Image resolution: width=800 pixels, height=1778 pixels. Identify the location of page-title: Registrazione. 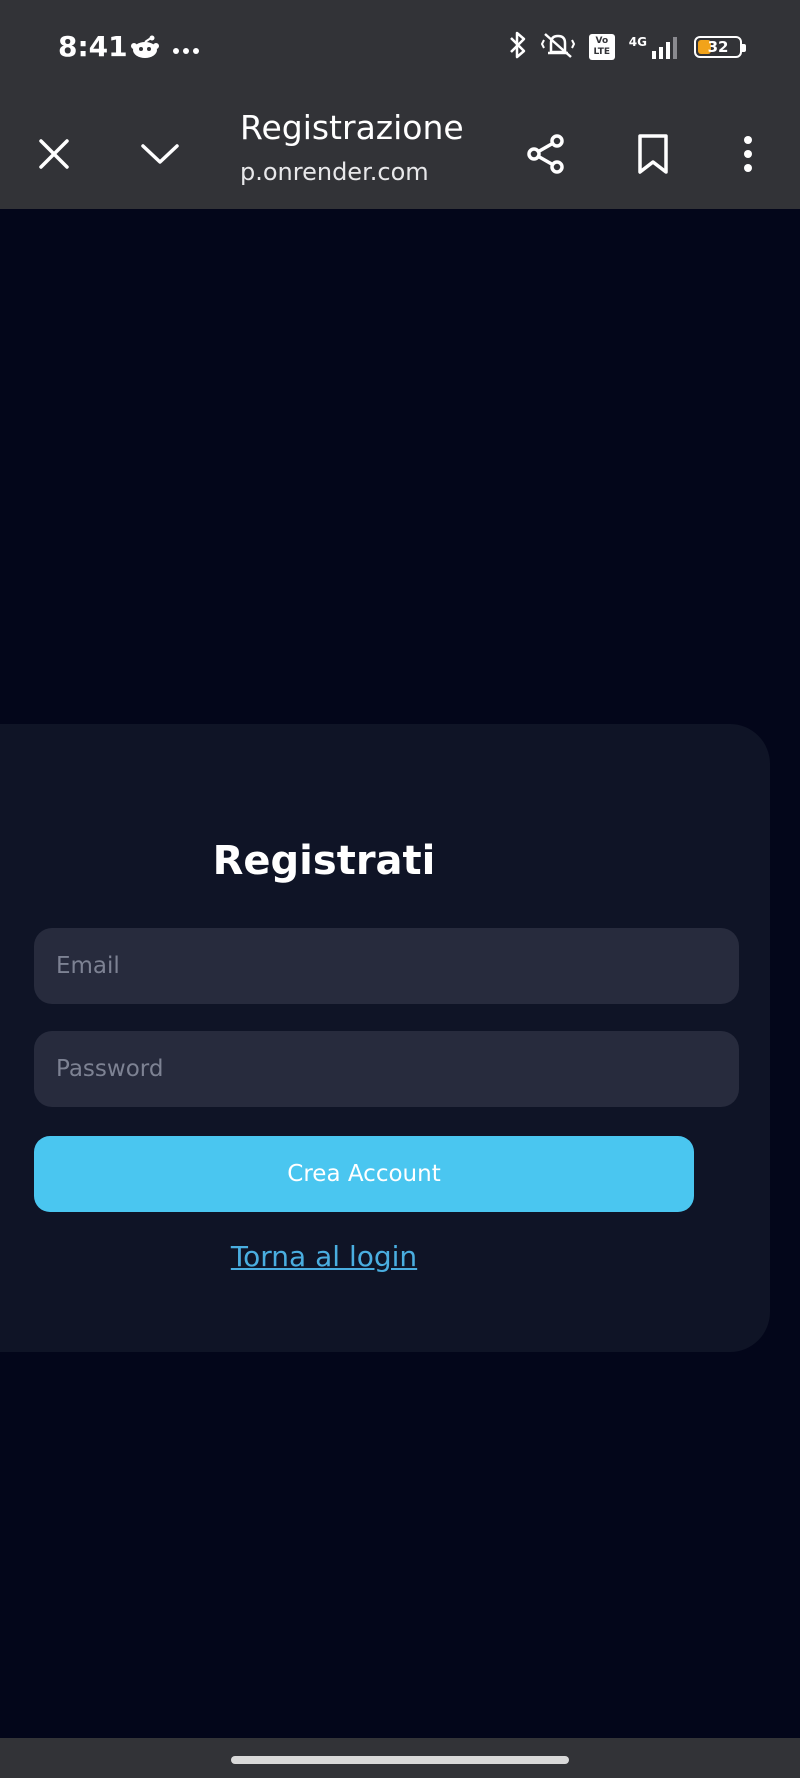
(352, 127).